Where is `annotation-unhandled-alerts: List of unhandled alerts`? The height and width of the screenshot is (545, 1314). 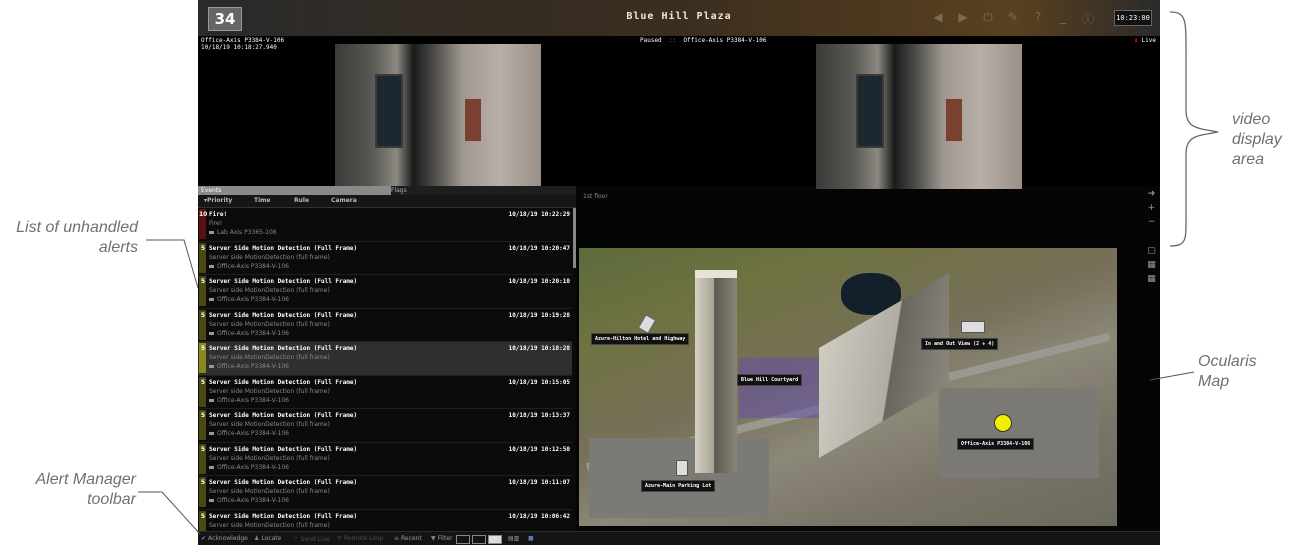
annotation-unhandled-alerts: List of unhandled alerts is located at coordinates (77, 237).